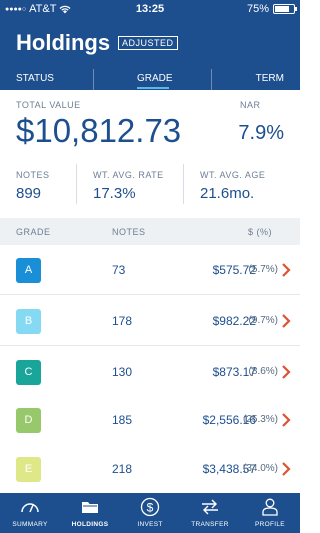 This screenshot has height=533, width=320. What do you see at coordinates (150, 231) in the screenshot?
I see `list-header: GRADE NOTES $ (%)` at bounding box center [150, 231].